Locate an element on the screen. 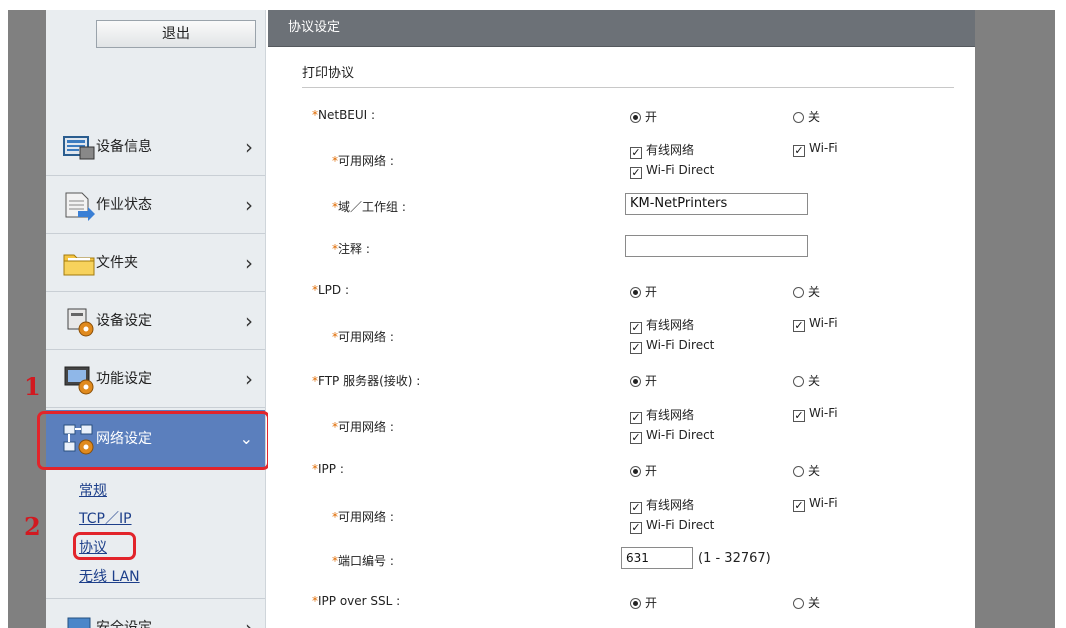 The image size is (1066, 628). step-2-marker: 2 is located at coordinates (32, 526).